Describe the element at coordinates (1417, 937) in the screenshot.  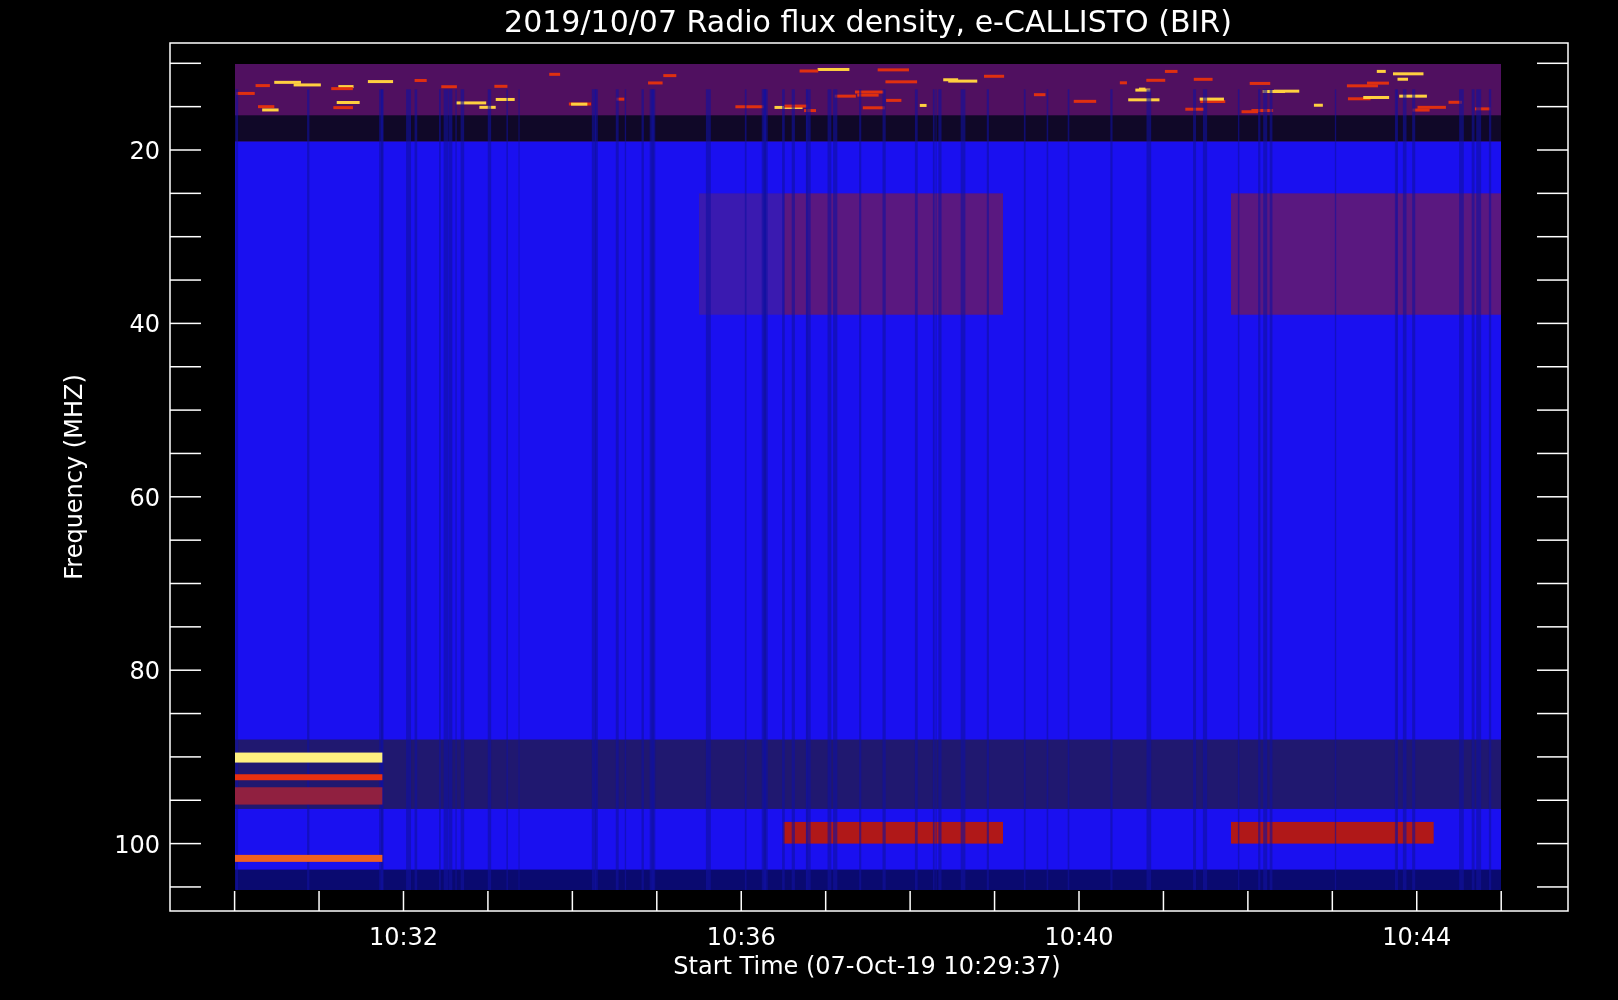
I see `tick-label: 10:44` at that location.